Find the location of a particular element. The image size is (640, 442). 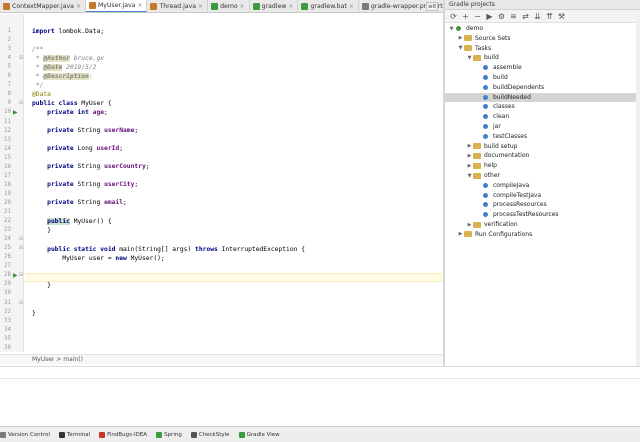

line-number: 13 is located at coordinates (7, 139).